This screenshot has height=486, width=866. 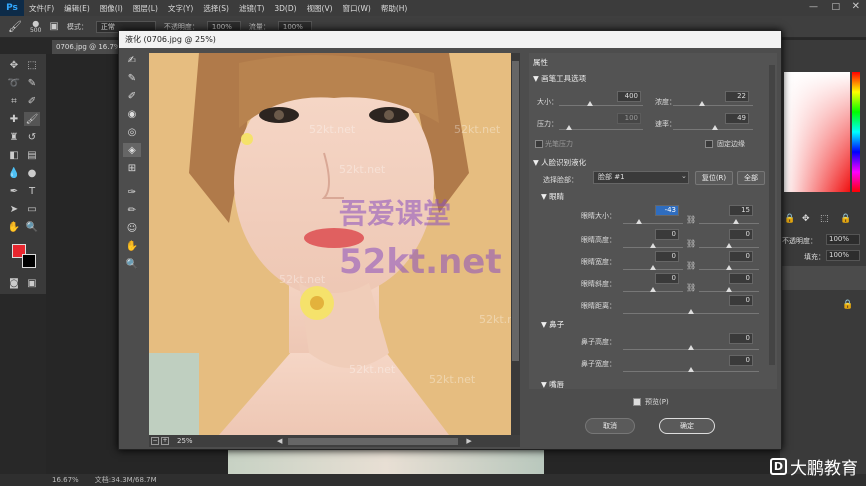 What do you see at coordinates (132, 246) in the screenshot?
I see `hand-icon: ✋` at bounding box center [132, 246].